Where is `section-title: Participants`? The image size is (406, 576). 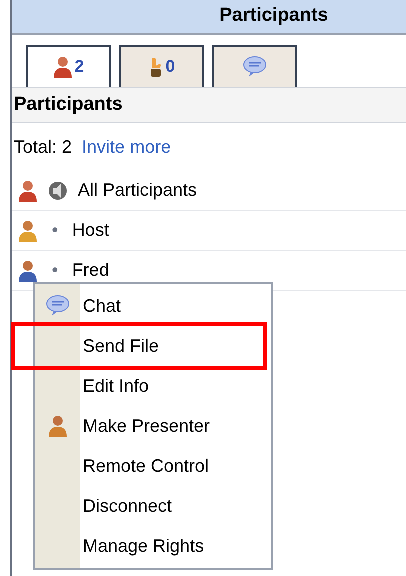
section-title: Participants is located at coordinates (209, 105).